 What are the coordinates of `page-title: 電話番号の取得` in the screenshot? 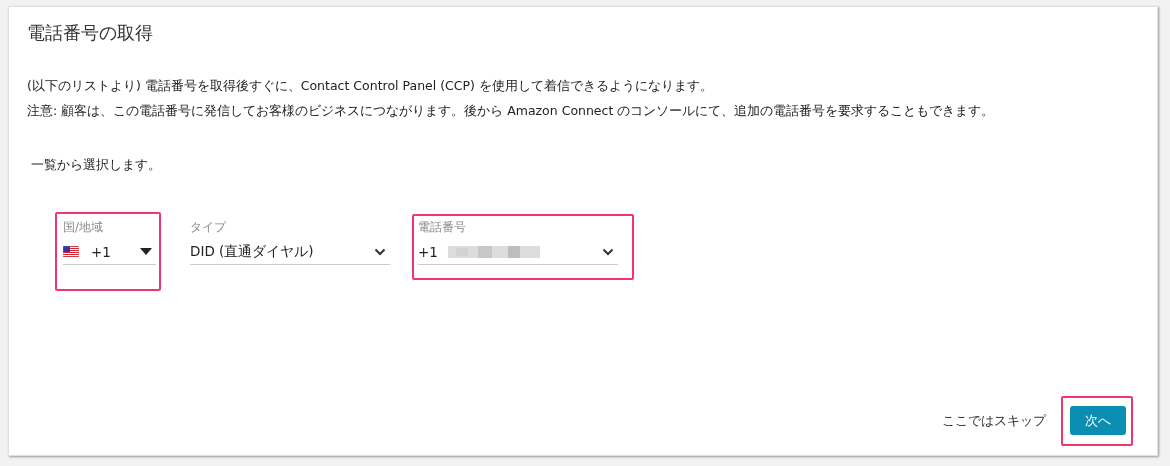 It's located at (90, 33).